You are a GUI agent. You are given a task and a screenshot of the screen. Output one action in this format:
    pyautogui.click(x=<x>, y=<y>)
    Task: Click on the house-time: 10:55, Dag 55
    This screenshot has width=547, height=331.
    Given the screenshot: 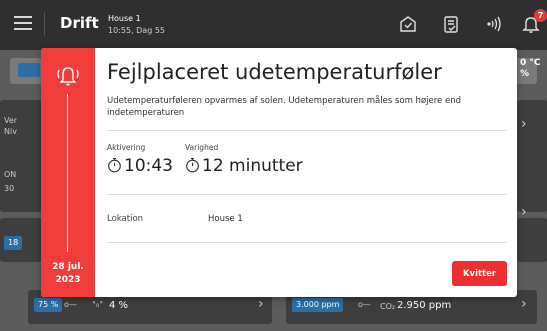 What is the action you would take?
    pyautogui.click(x=137, y=30)
    